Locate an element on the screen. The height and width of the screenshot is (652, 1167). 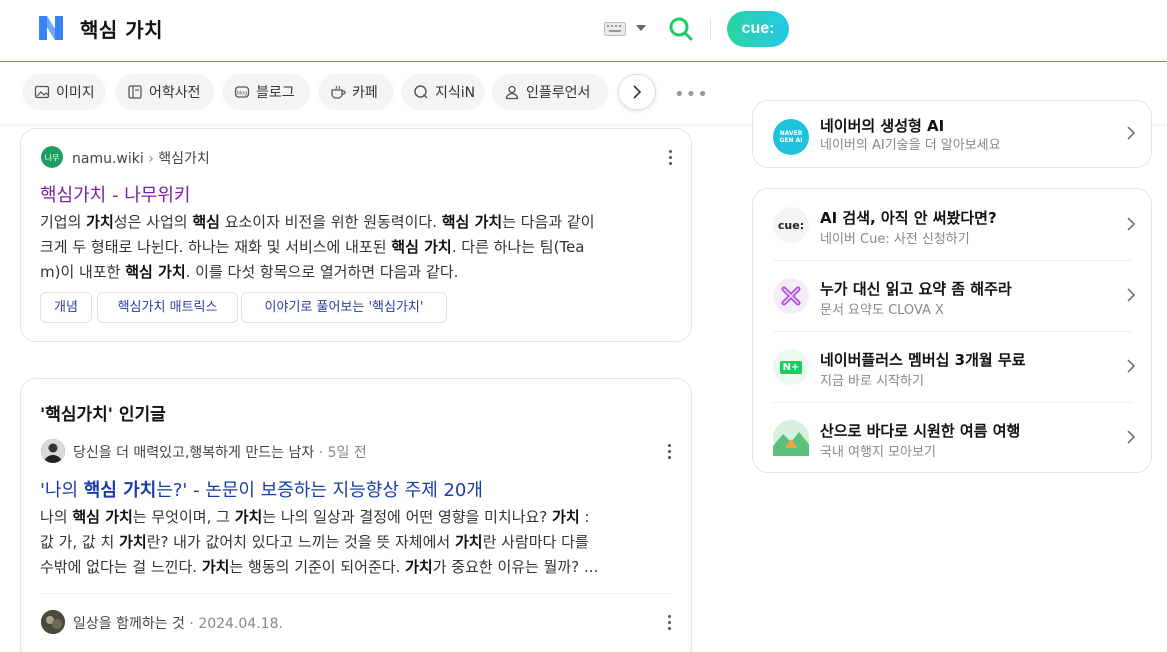
related-chip: 이야기로 풀어보는 '핵심가치' is located at coordinates (344, 307).